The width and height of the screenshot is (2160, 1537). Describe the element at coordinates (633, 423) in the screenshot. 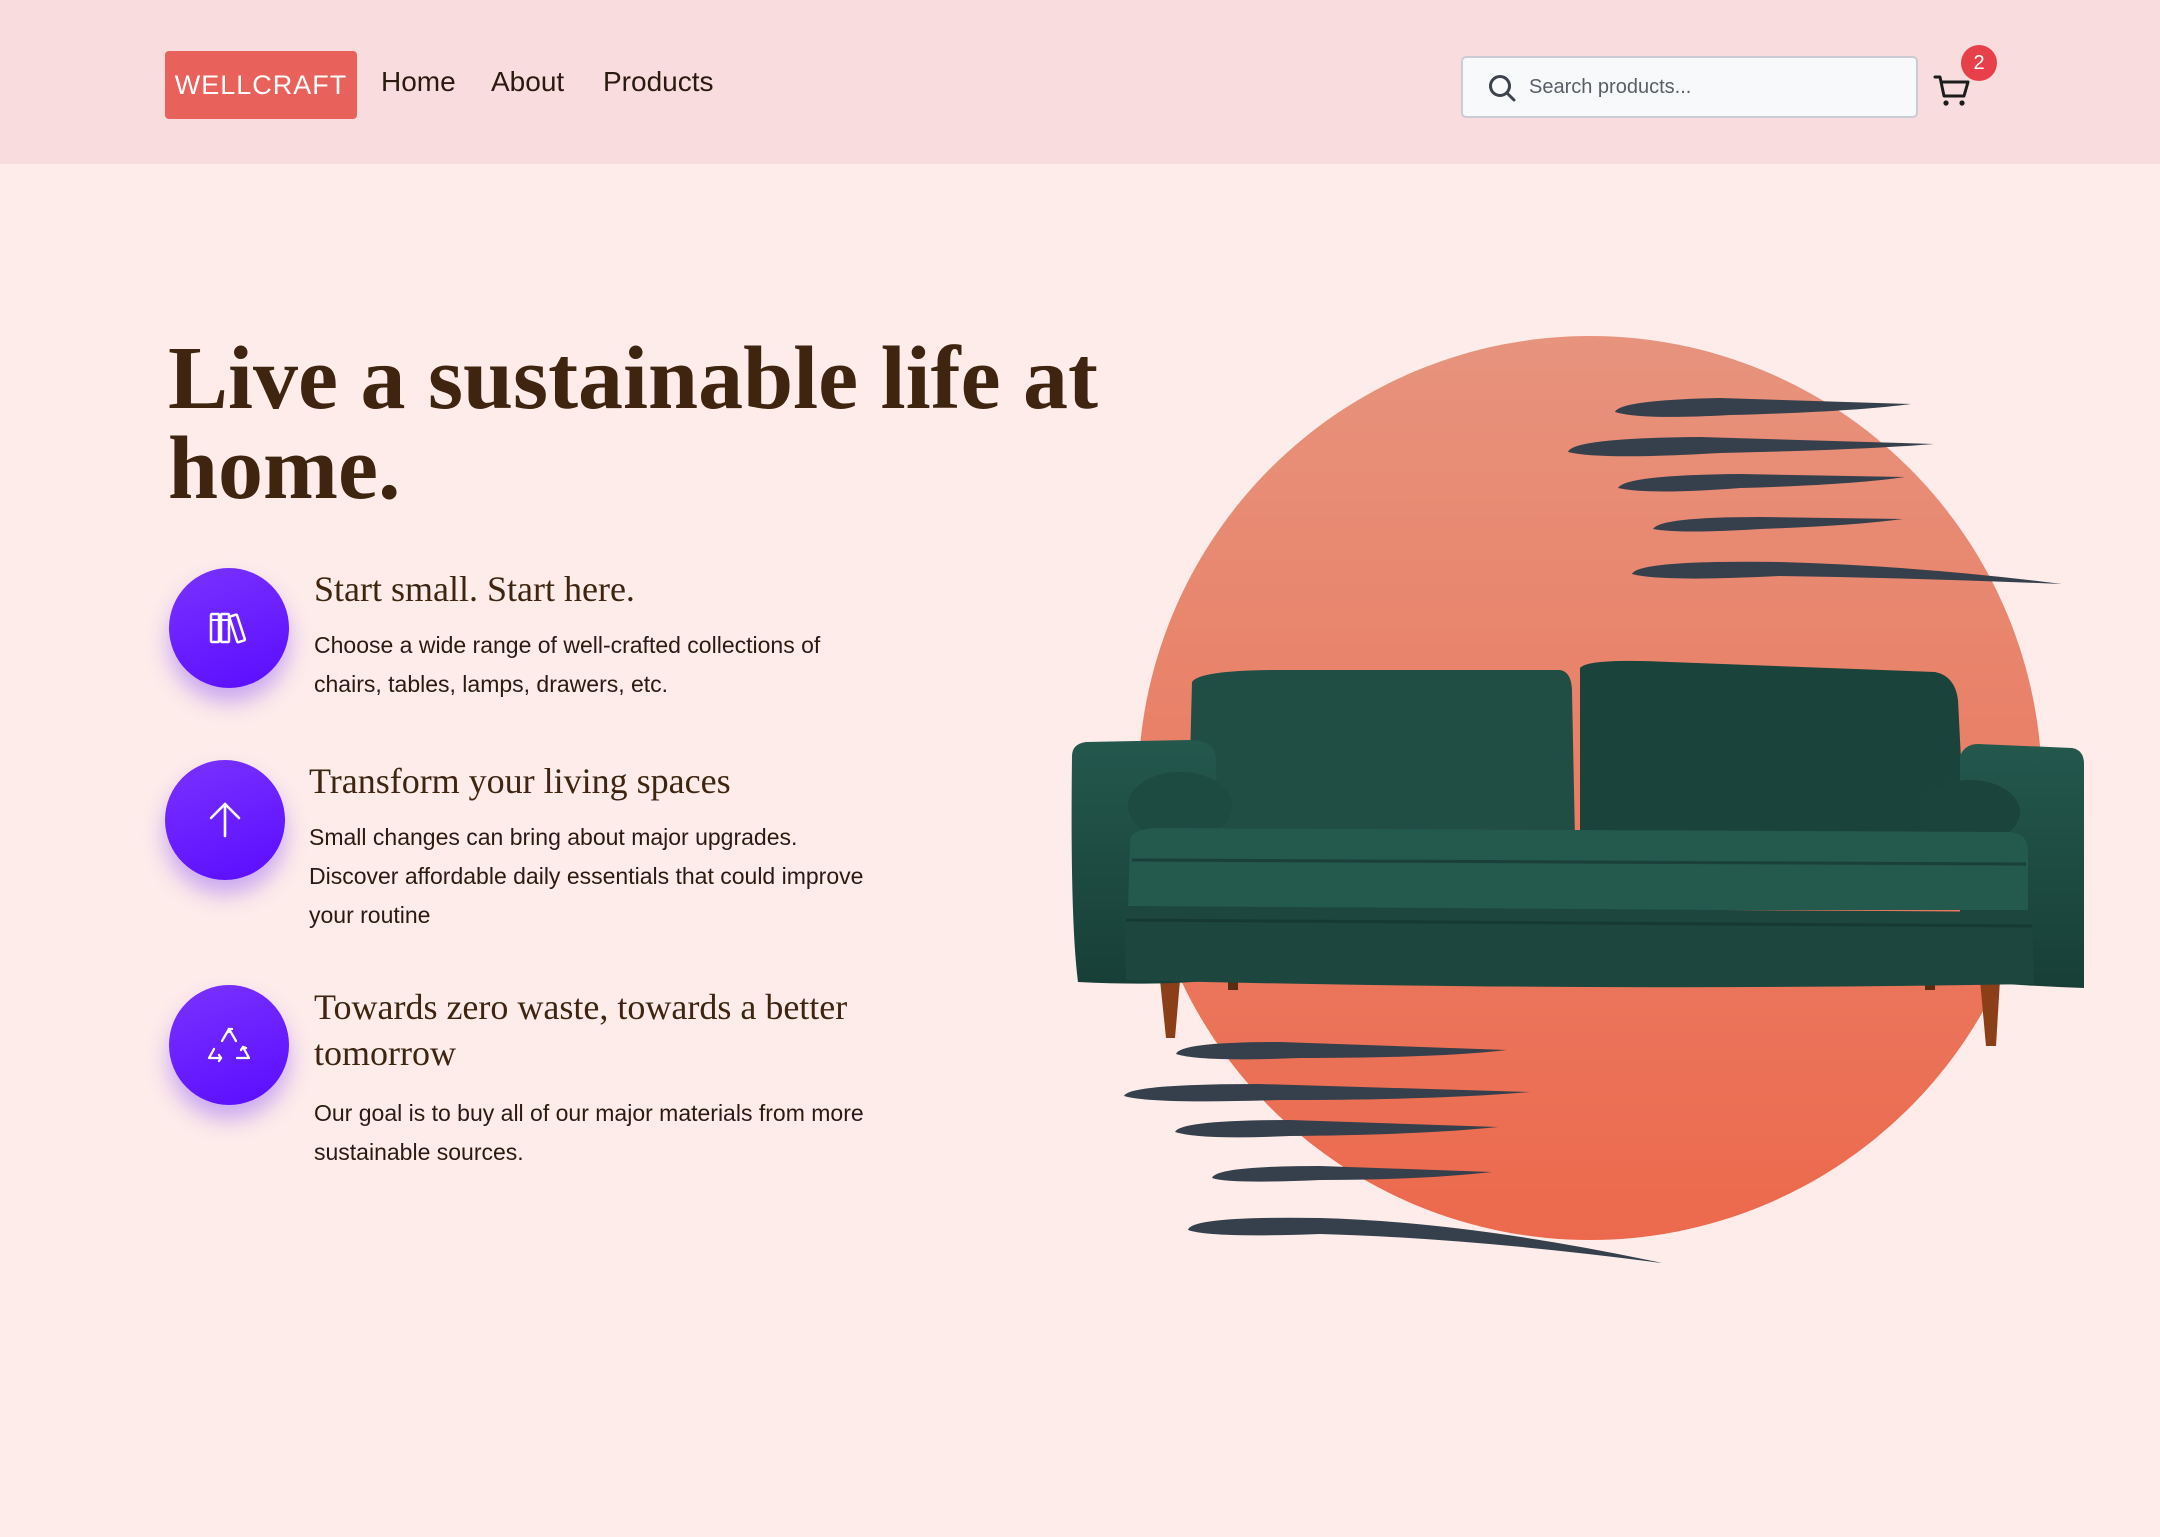

I see `hero-title: Live a sustainable life at home.` at that location.